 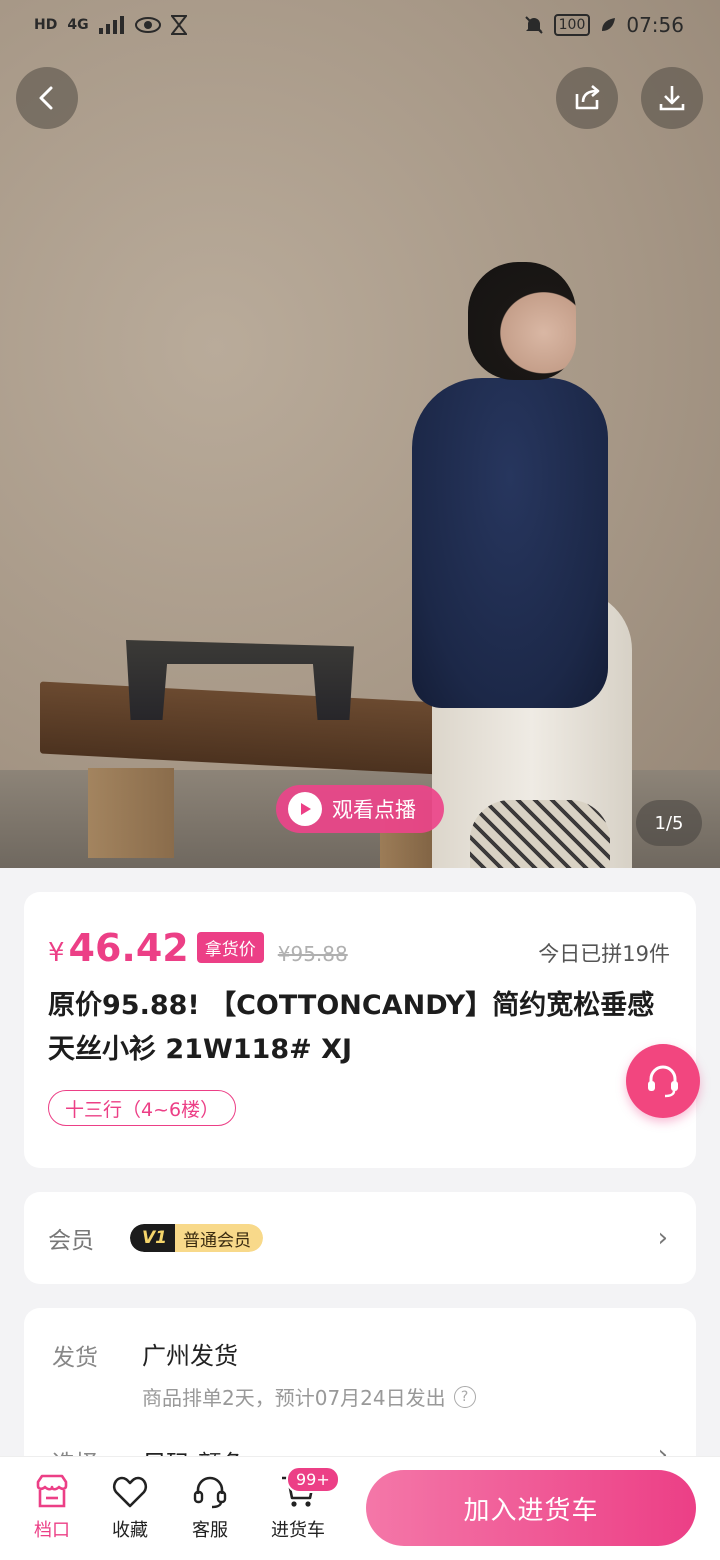 I want to click on member-level-name: 普通会员, so click(x=219, y=1238).